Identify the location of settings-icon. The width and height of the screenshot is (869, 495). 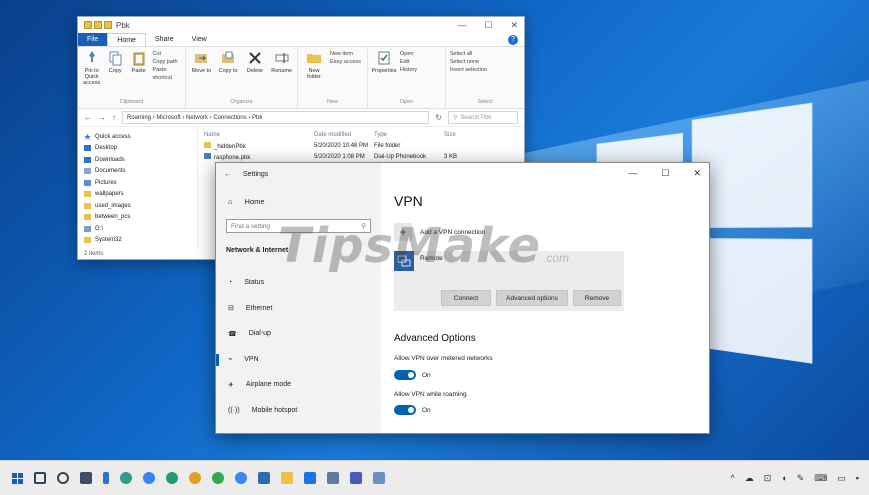
(333, 478).